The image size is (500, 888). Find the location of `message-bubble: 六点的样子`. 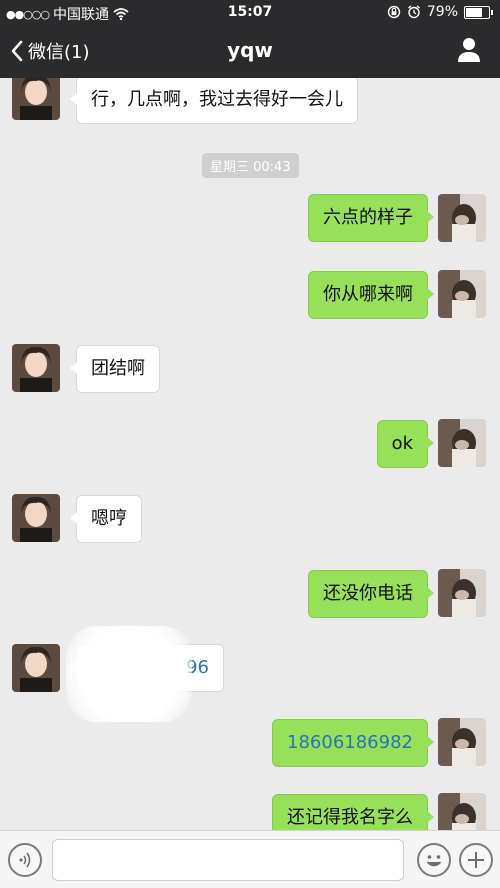

message-bubble: 六点的样子 is located at coordinates (371, 218).